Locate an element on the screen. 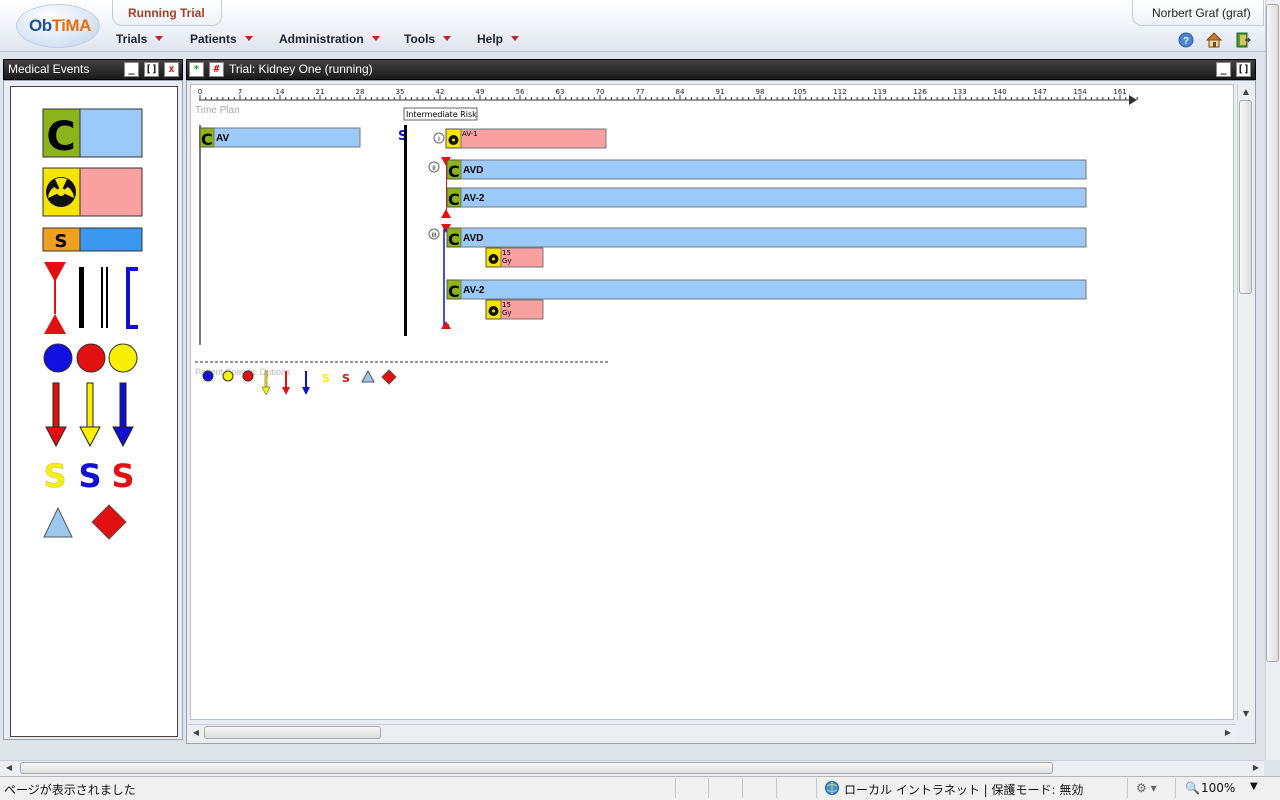  surgery-line is located at coordinates (405, 230).